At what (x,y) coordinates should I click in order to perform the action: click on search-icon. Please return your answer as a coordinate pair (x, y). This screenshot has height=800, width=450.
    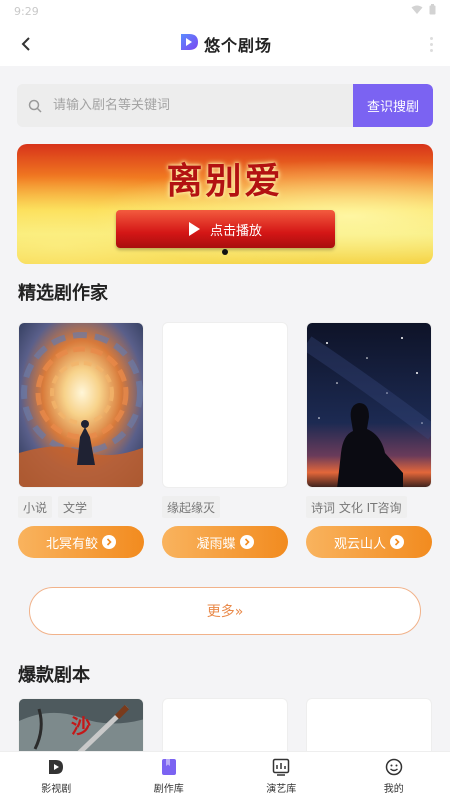
    Looking at the image, I should click on (35, 106).